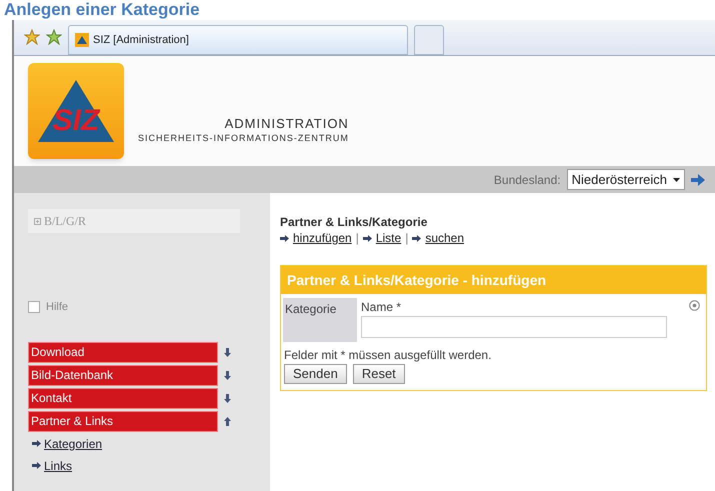 The height and width of the screenshot is (491, 715). What do you see at coordinates (102, 10) in the screenshot?
I see `slide-title: Anlegen einer Kategorie` at bounding box center [102, 10].